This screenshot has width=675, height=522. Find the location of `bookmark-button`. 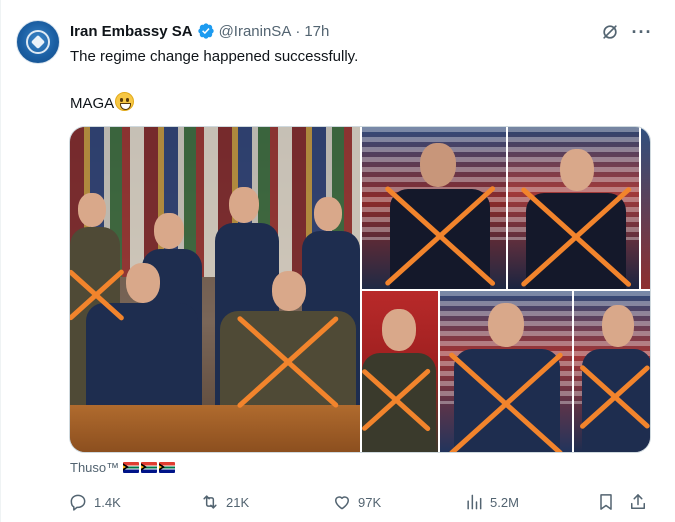

bookmark-button is located at coordinates (606, 502).